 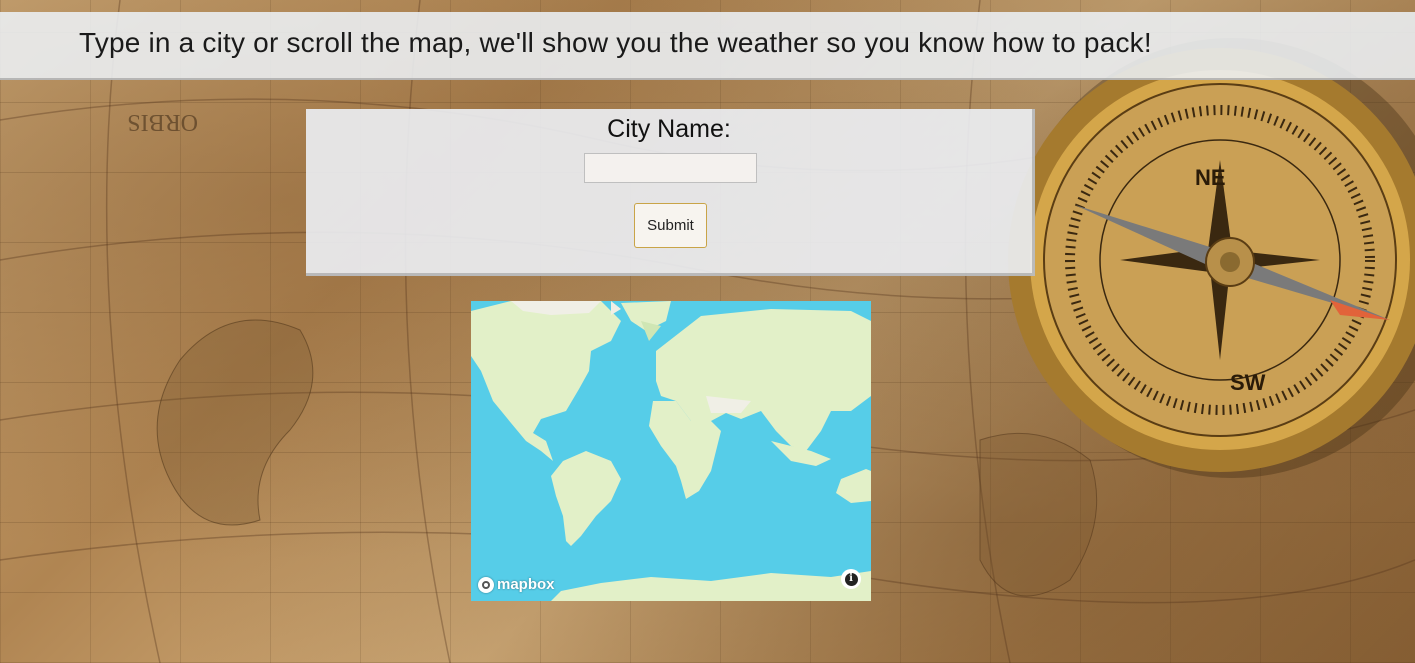 I want to click on world-map, so click(x=671, y=451).